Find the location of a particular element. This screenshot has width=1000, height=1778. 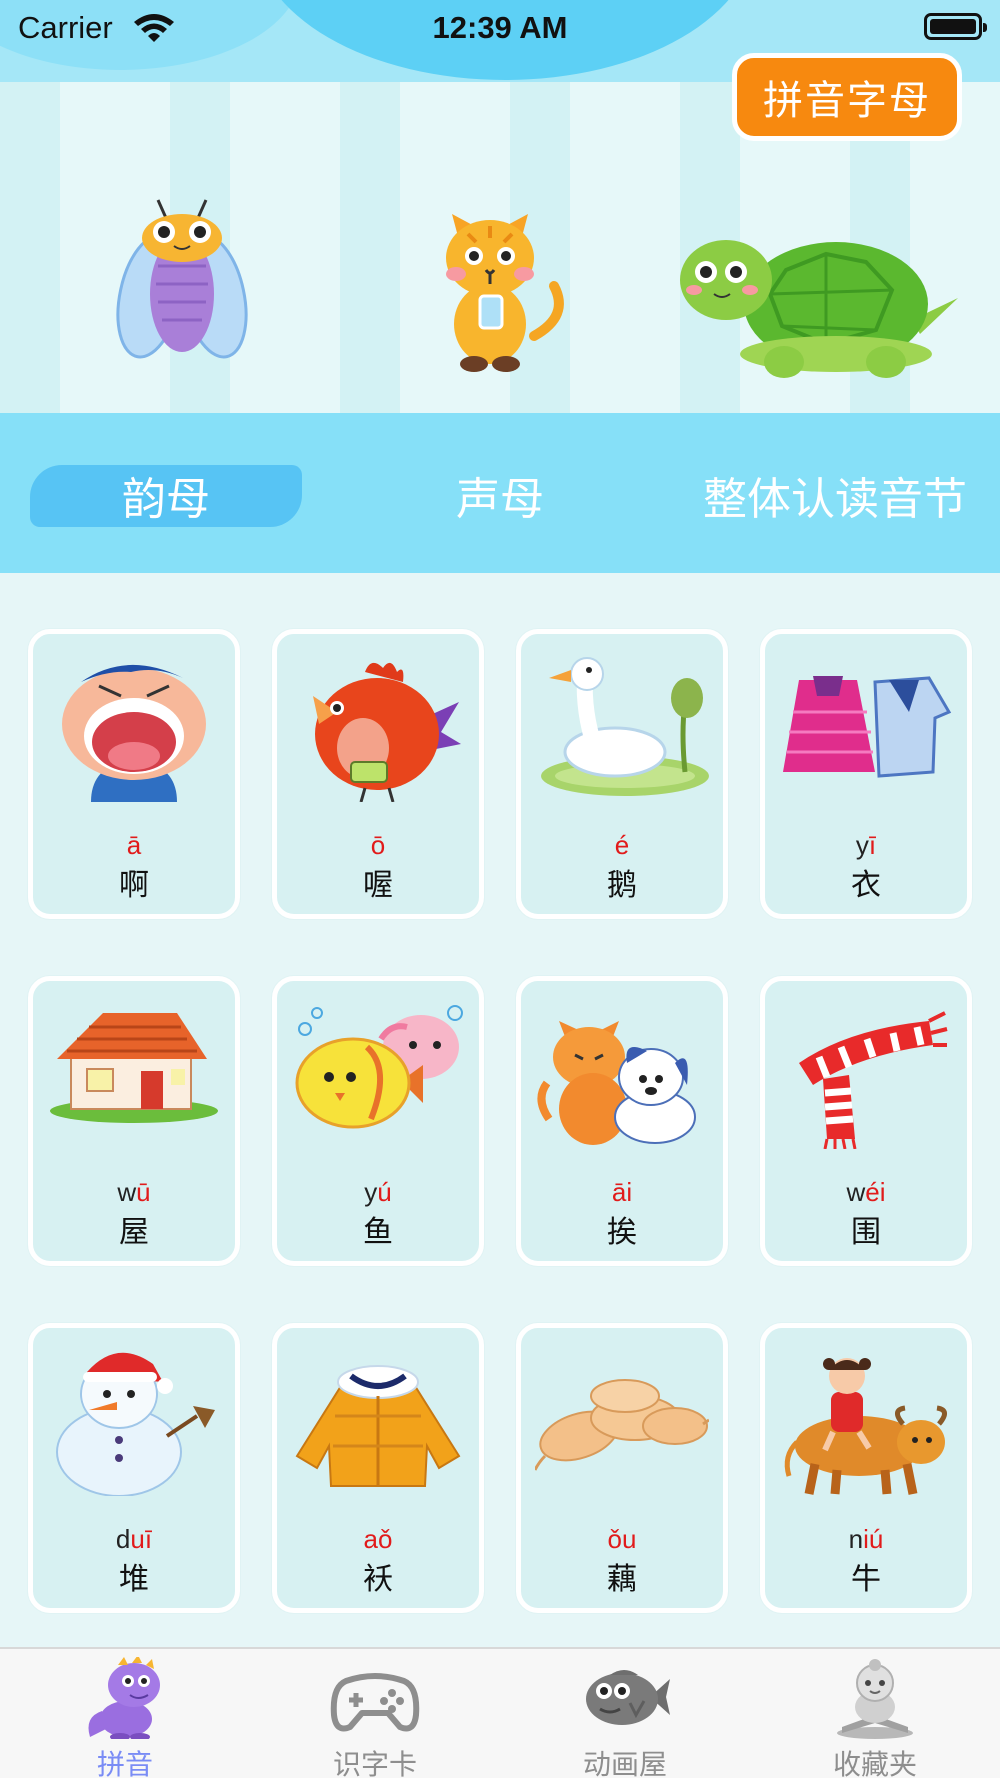

hanzi-label: 挨 is located at coordinates (622, 1232).